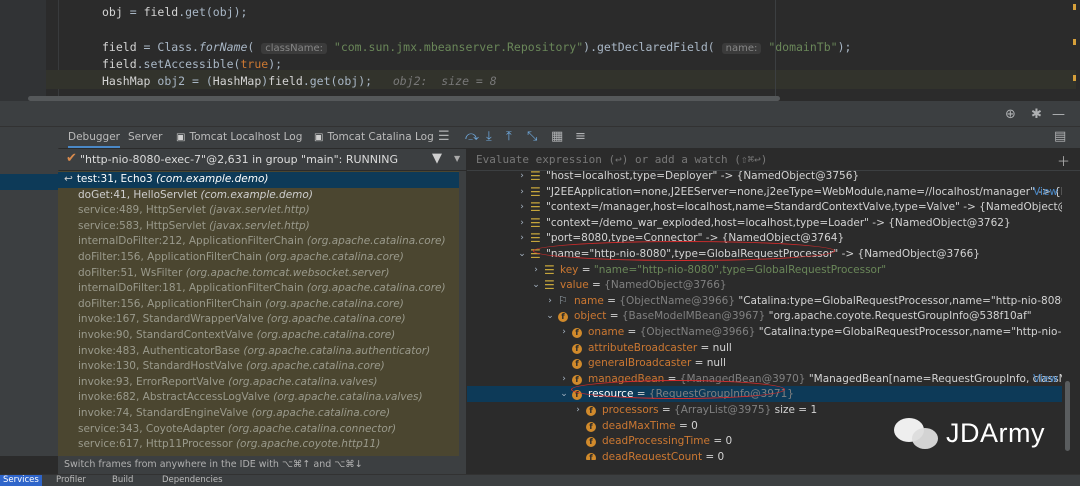 This screenshot has height=486, width=1080. Describe the element at coordinates (138, 194) in the screenshot. I see `frame-method: doGet:41, HelloServlet` at that location.